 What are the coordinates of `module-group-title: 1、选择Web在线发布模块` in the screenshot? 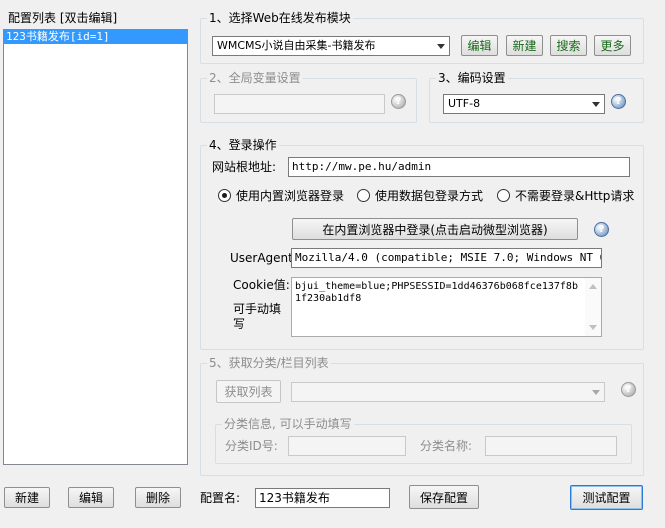 It's located at (280, 18).